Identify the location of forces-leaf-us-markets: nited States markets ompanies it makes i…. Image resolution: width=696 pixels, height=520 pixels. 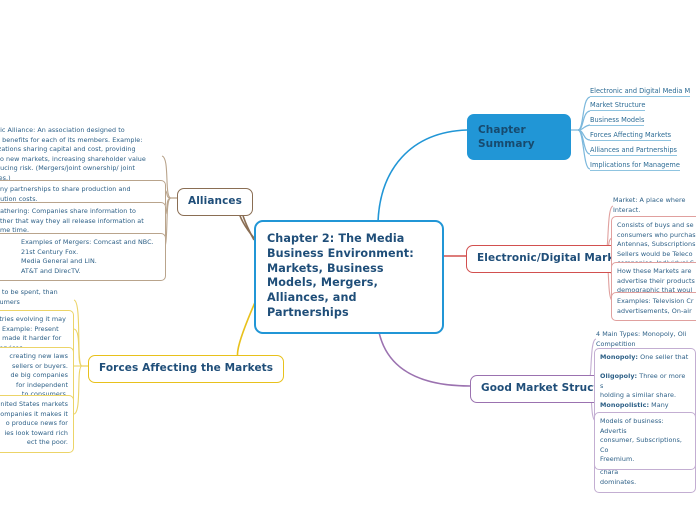
(37, 424).